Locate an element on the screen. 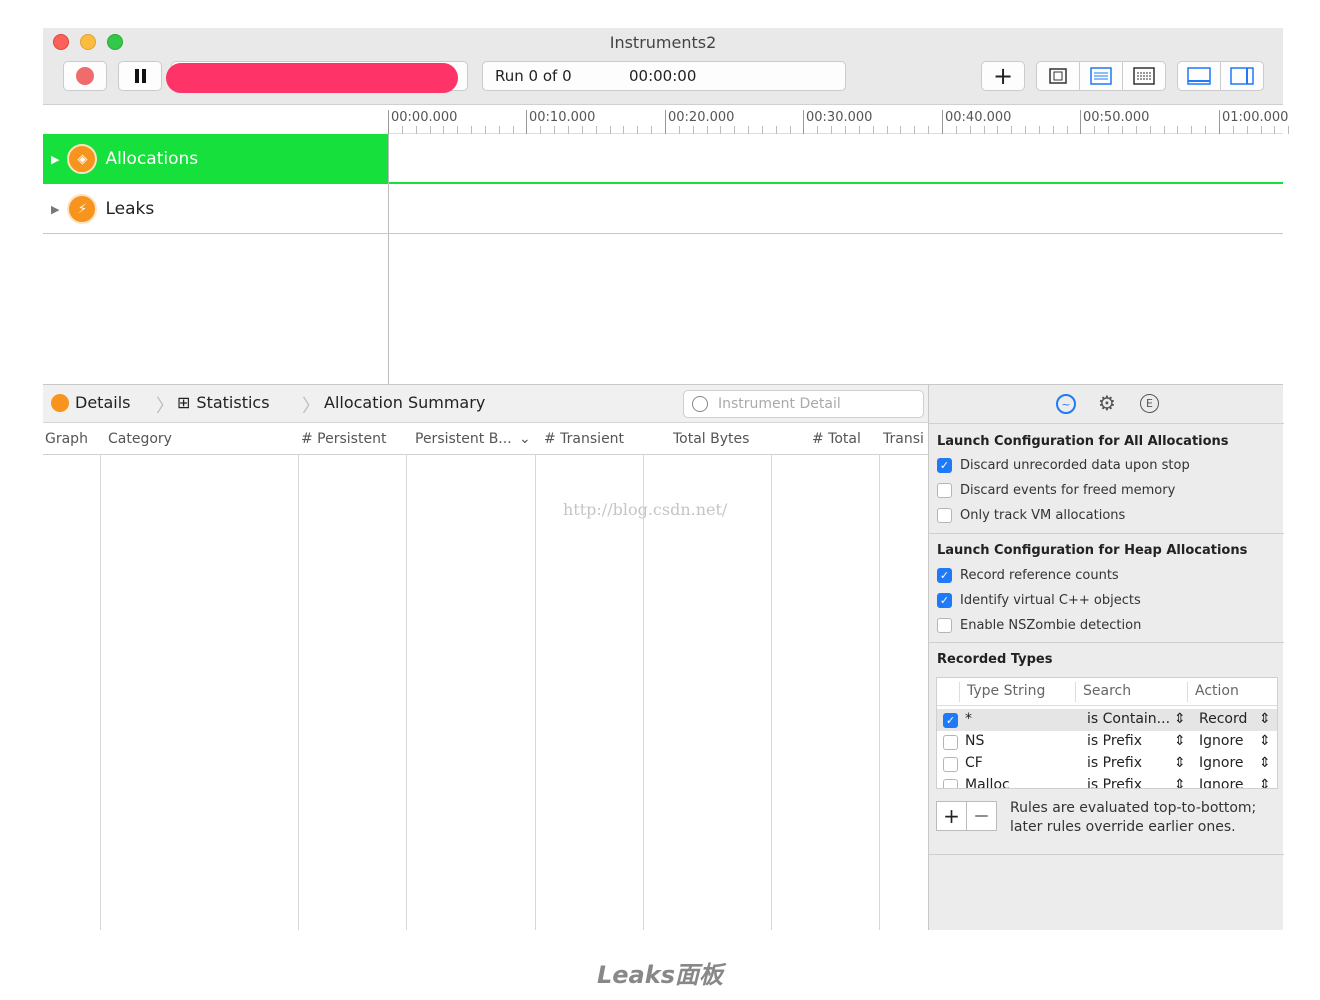 The image size is (1320, 1000). crumb-statistics: ⊞ Statistics is located at coordinates (223, 402).